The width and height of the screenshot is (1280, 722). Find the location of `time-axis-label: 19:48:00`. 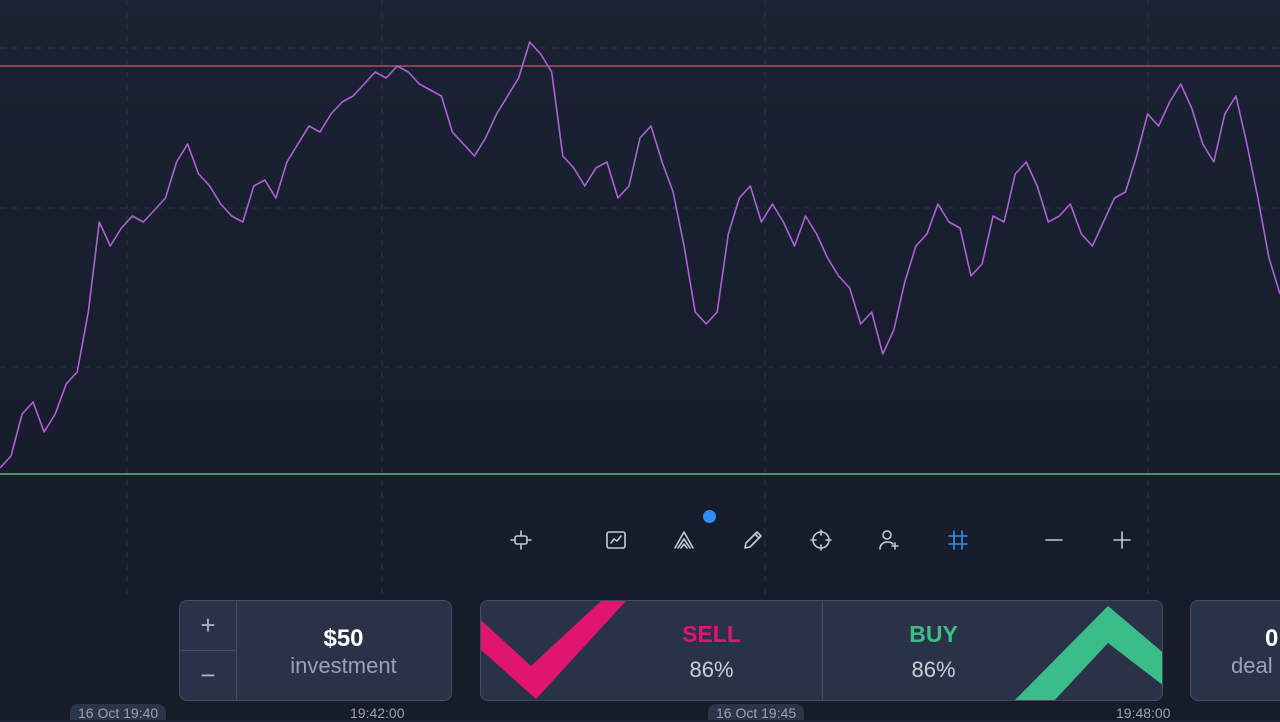

time-axis-label: 19:48:00 is located at coordinates (1143, 713).